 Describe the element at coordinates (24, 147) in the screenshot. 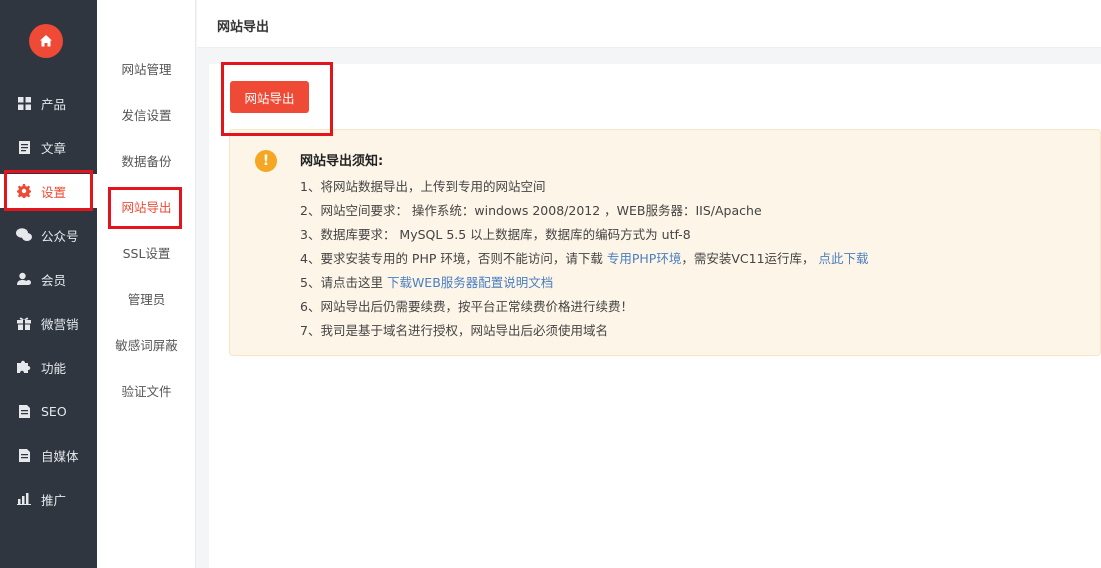

I see `document-icon` at that location.